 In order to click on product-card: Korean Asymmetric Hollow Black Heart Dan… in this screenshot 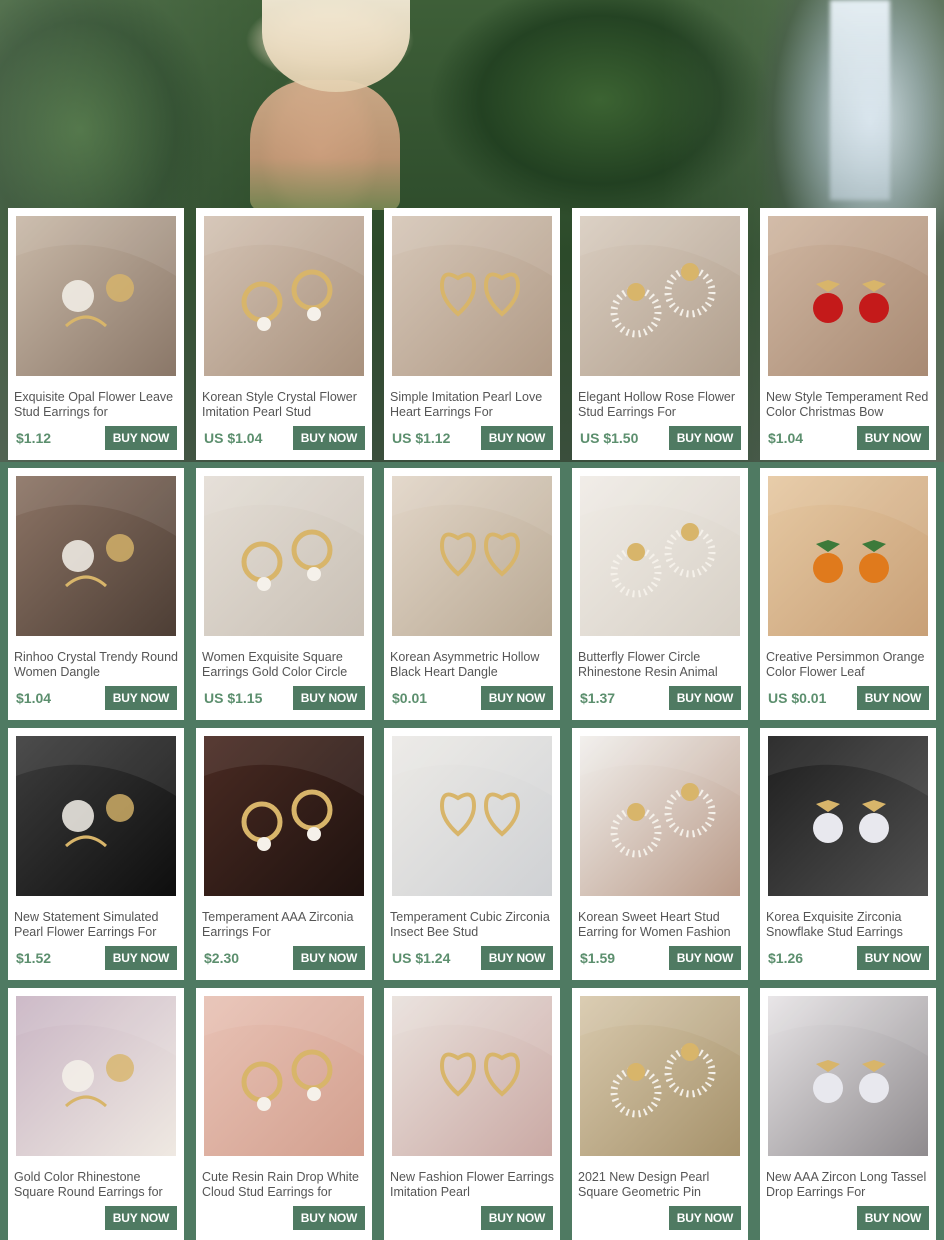, I will do `click(472, 594)`.